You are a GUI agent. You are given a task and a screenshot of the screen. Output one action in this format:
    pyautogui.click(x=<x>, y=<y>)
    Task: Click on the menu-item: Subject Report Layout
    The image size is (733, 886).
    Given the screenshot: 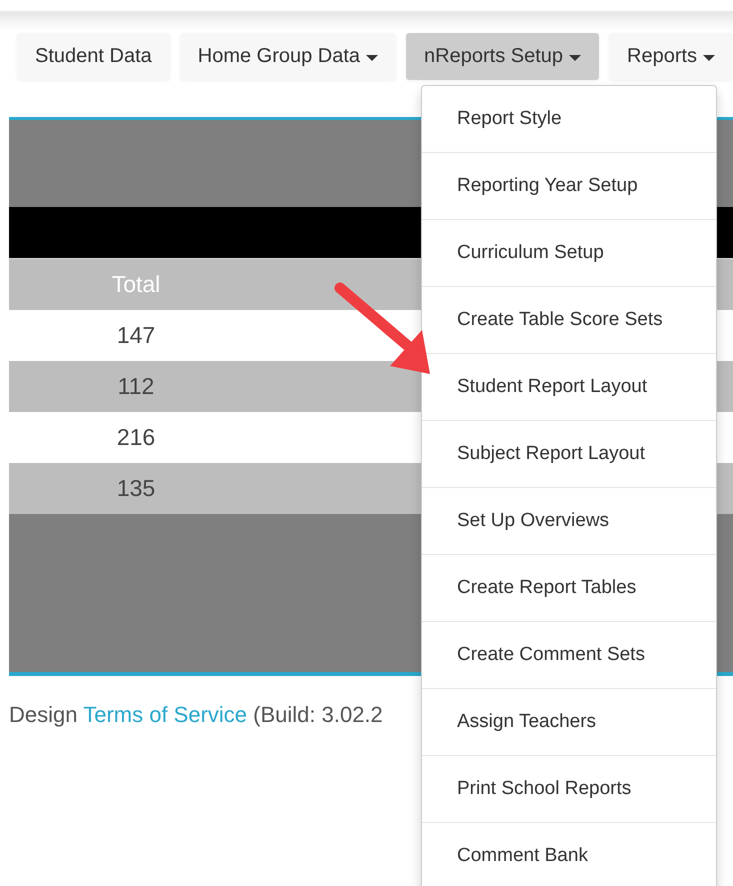 What is the action you would take?
    pyautogui.click(x=569, y=454)
    